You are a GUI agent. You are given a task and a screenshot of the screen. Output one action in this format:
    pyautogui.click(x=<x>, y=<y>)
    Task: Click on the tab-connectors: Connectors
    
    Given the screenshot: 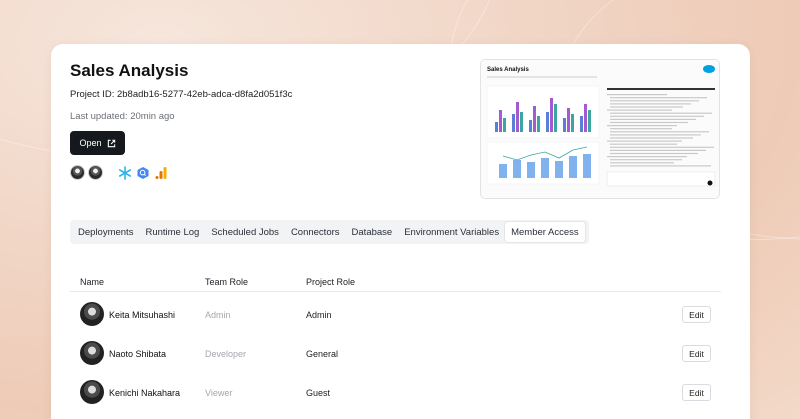 What is the action you would take?
    pyautogui.click(x=315, y=232)
    